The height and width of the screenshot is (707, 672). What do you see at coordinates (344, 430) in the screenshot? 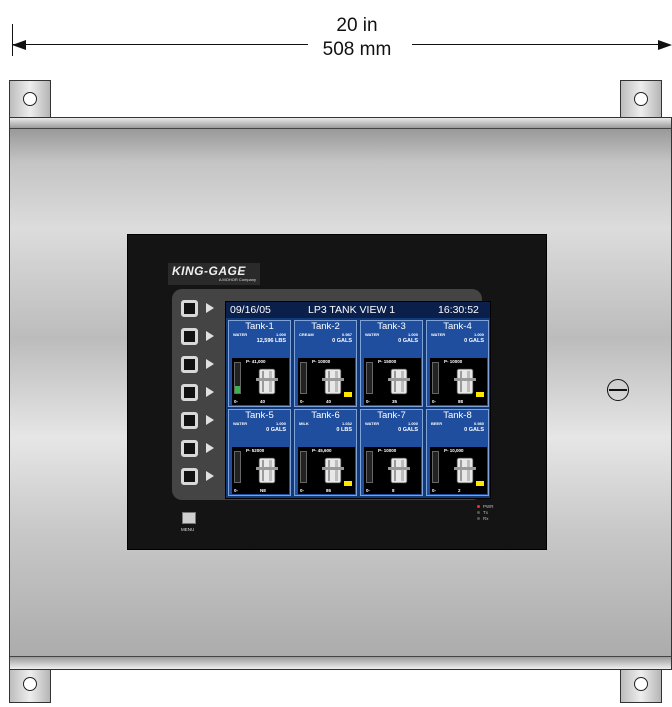
I see `tank-level: 0 LBS` at bounding box center [344, 430].